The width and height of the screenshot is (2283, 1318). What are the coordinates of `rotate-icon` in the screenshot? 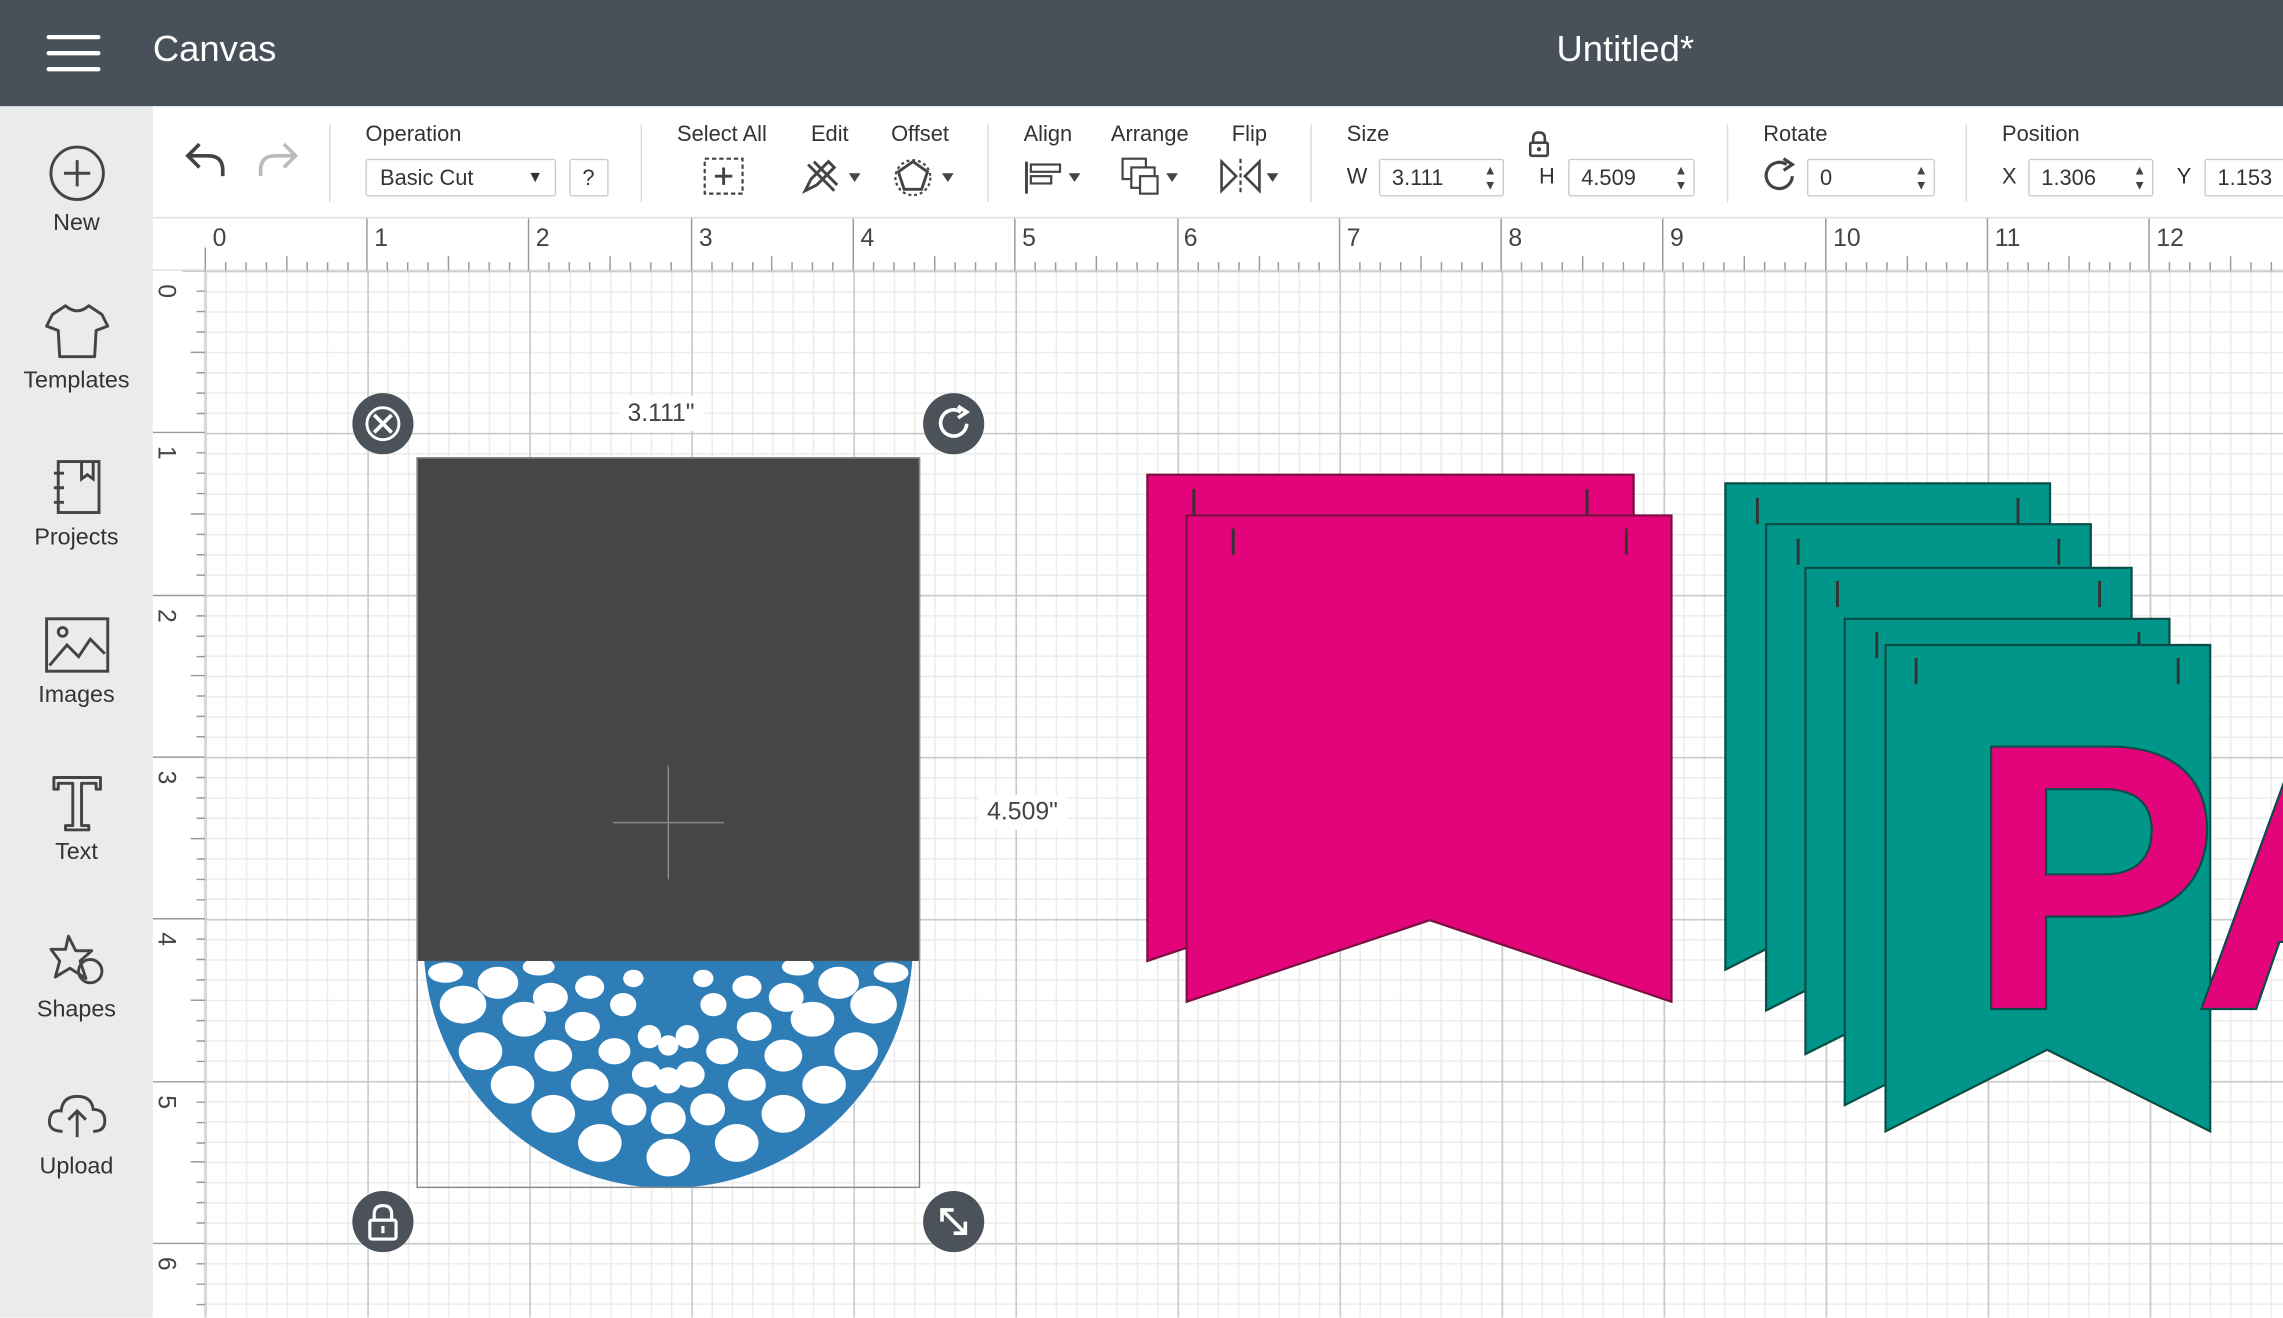 It's located at (954, 421).